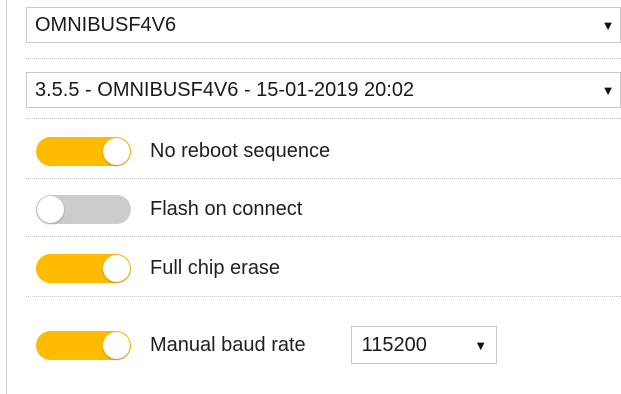  Describe the element at coordinates (226, 208) in the screenshot. I see `flash-on-connect-label: Flash on connect` at that location.